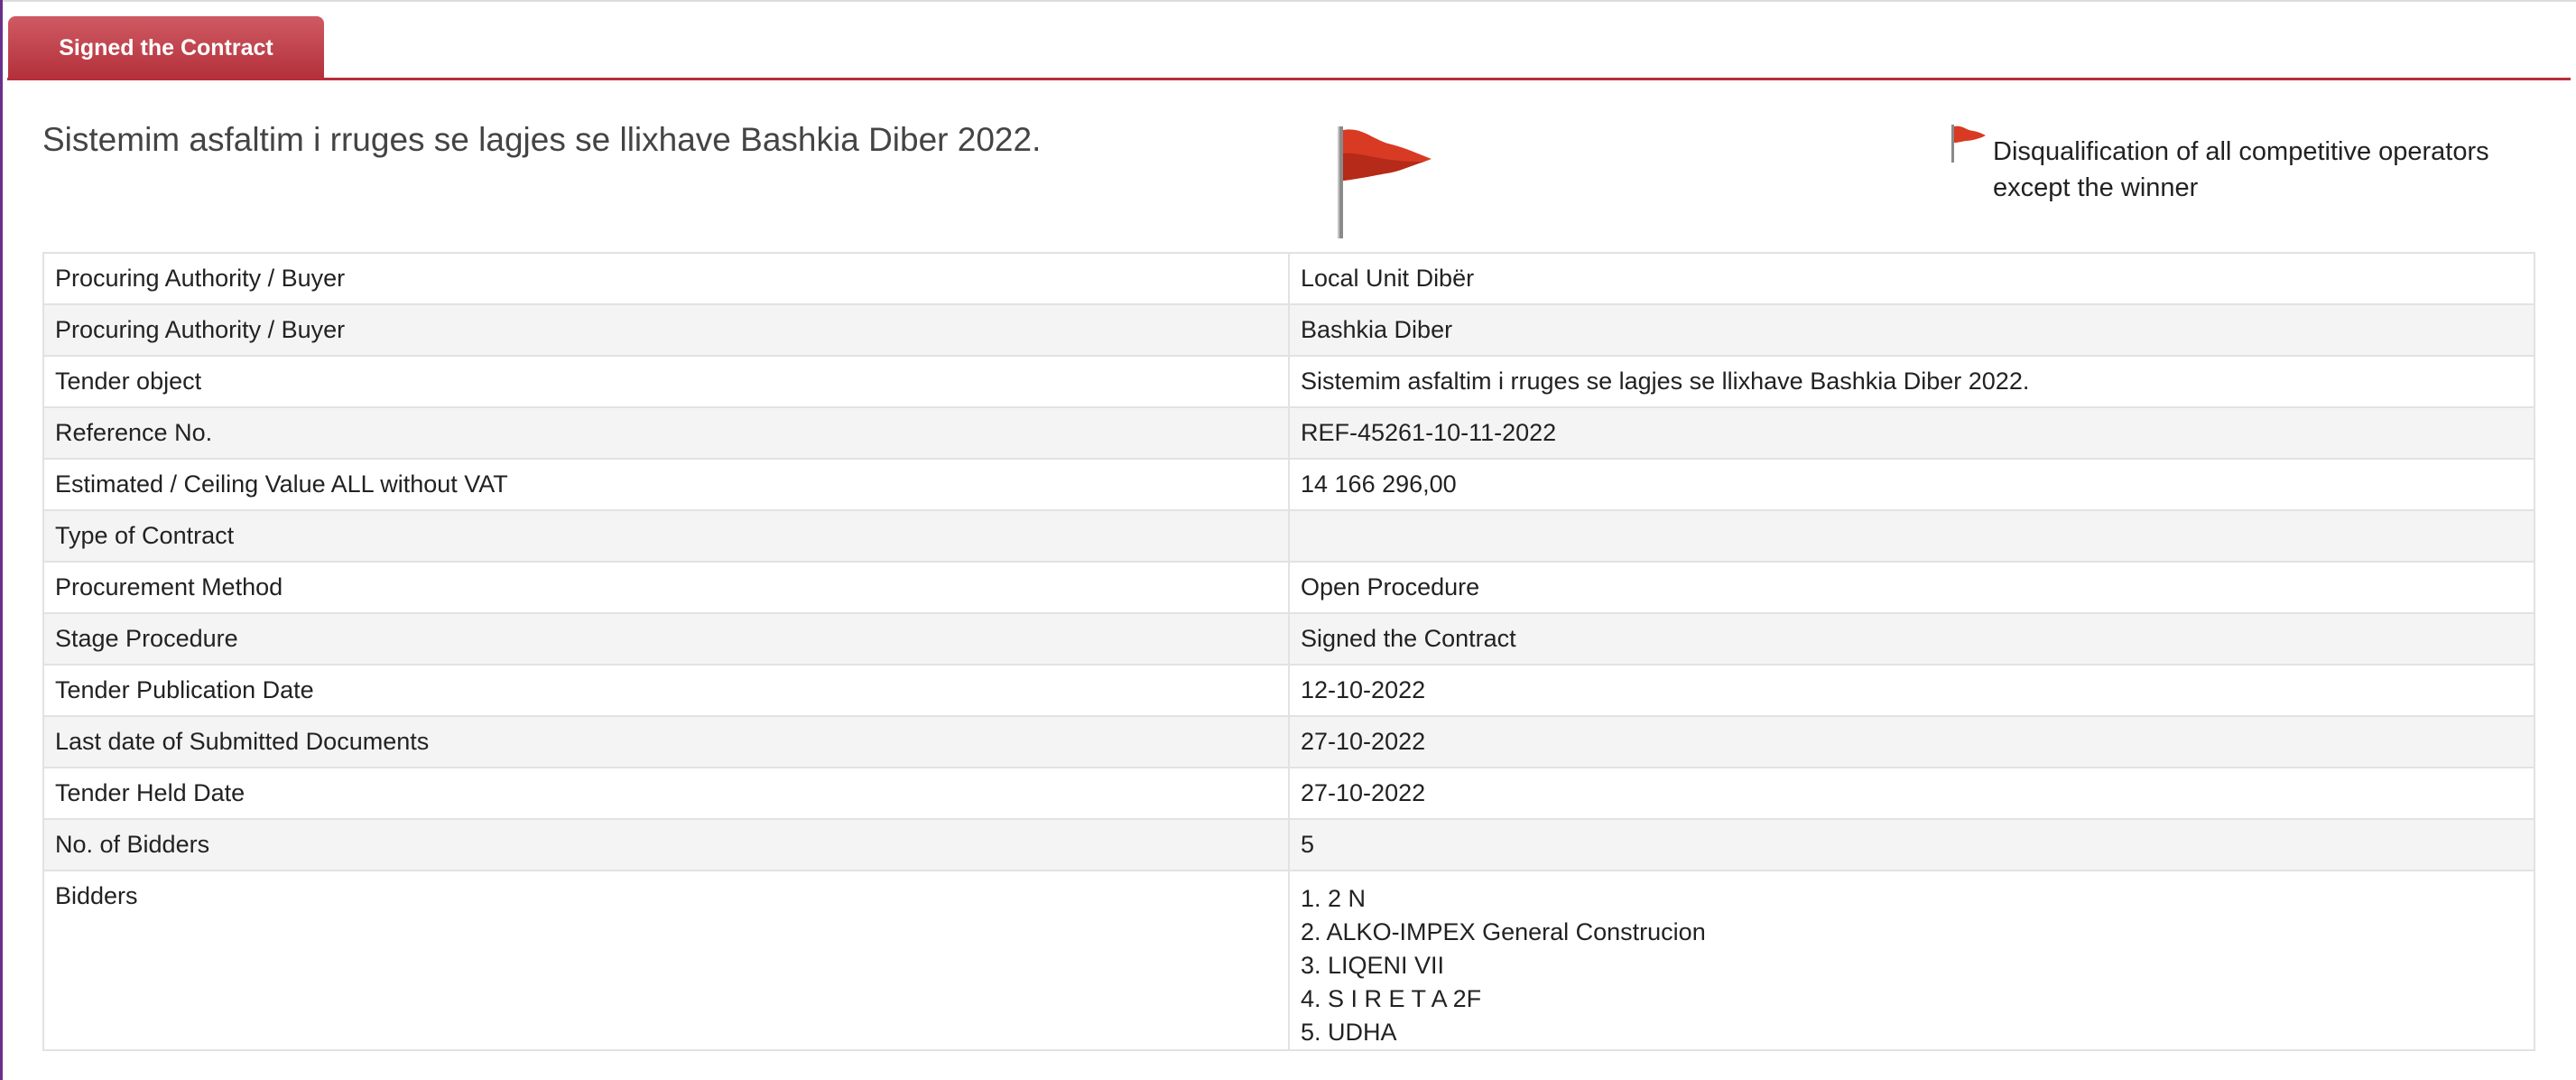 Image resolution: width=2576 pixels, height=1080 pixels. Describe the element at coordinates (1912, 844) in the screenshot. I see `row-value: 5` at that location.